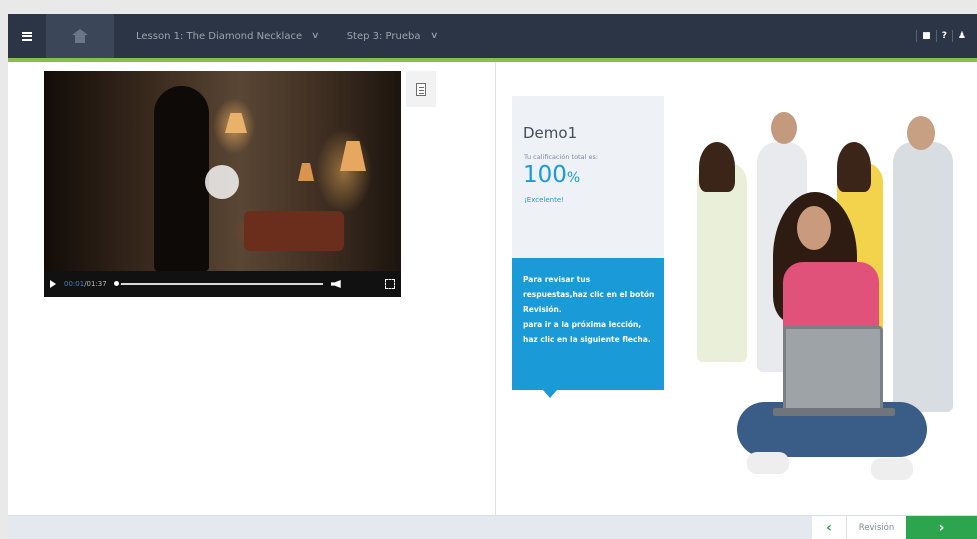 The width and height of the screenshot is (977, 539). I want to click on score-value: 100%, so click(551, 175).